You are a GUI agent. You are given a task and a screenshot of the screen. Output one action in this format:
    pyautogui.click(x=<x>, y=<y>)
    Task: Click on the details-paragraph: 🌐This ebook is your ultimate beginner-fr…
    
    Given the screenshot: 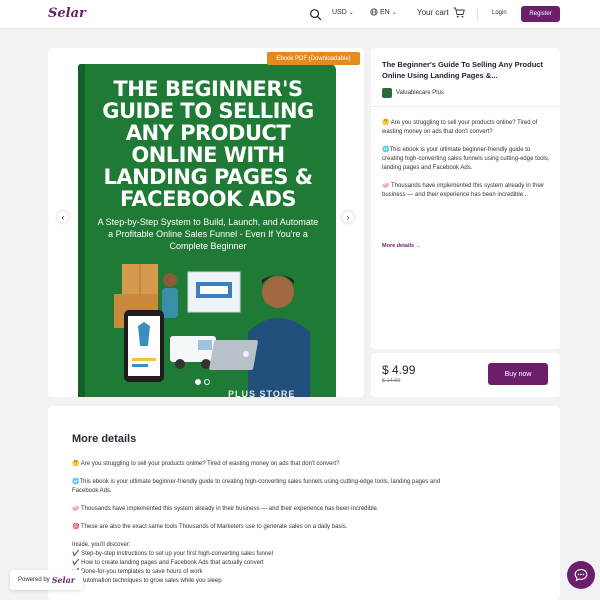 What is the action you would take?
    pyautogui.click(x=256, y=486)
    